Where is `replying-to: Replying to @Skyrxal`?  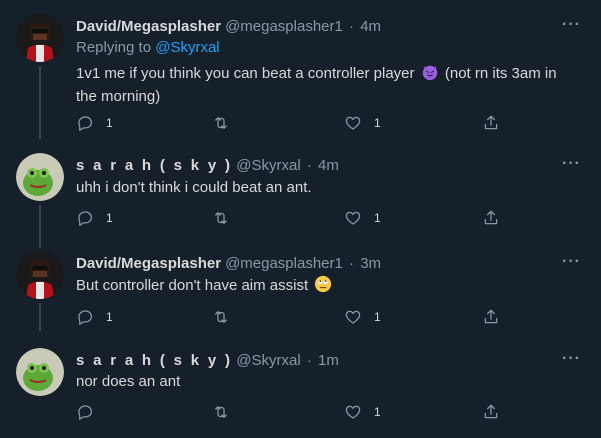
replying-to: Replying to @Skyrxal is located at coordinates (148, 47).